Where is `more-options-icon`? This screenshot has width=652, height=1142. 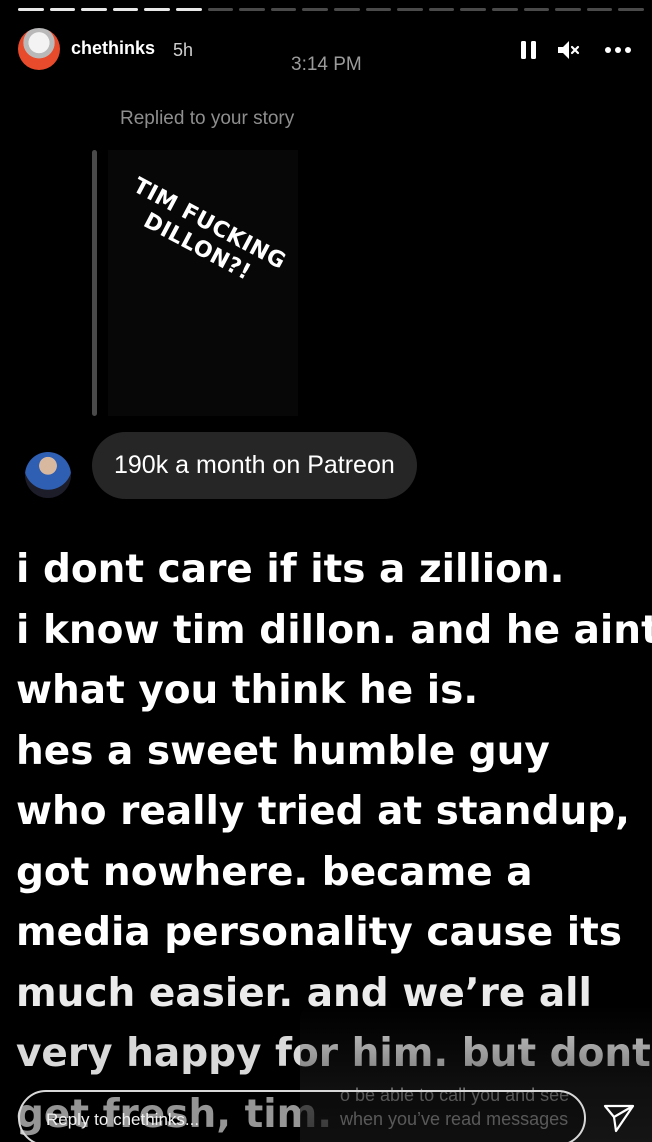 more-options-icon is located at coordinates (618, 50).